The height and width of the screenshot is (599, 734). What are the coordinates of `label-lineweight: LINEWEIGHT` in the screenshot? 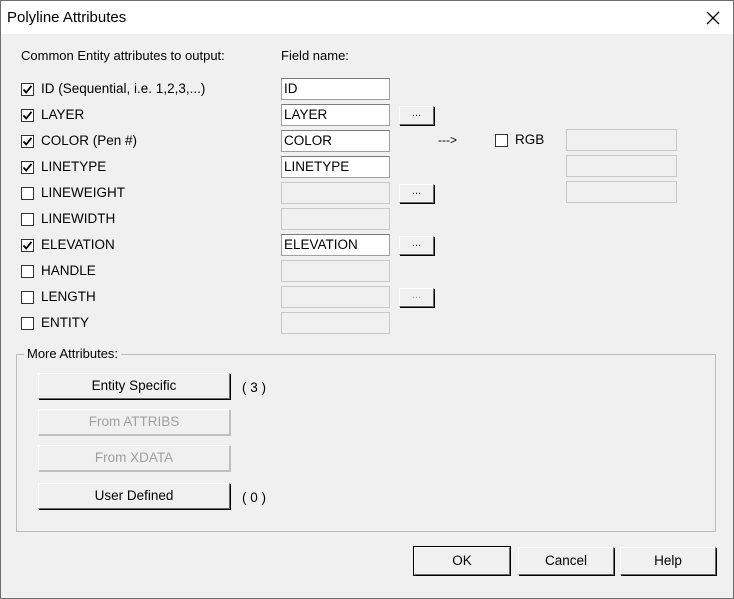 It's located at (83, 192).